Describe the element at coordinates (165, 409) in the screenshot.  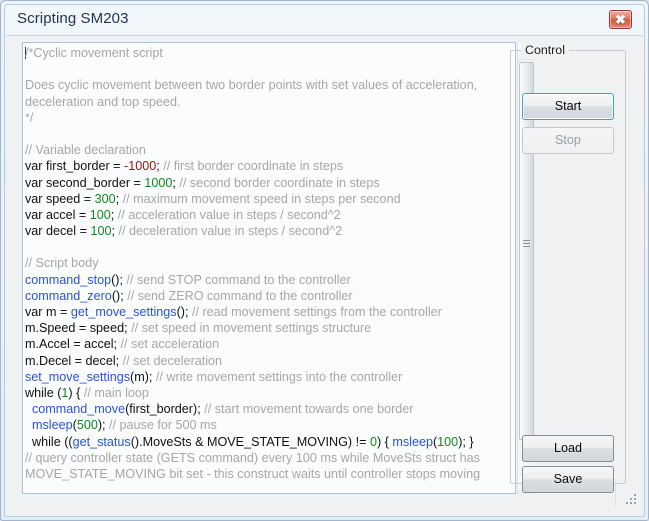
I see `code-token: (first_border);` at that location.